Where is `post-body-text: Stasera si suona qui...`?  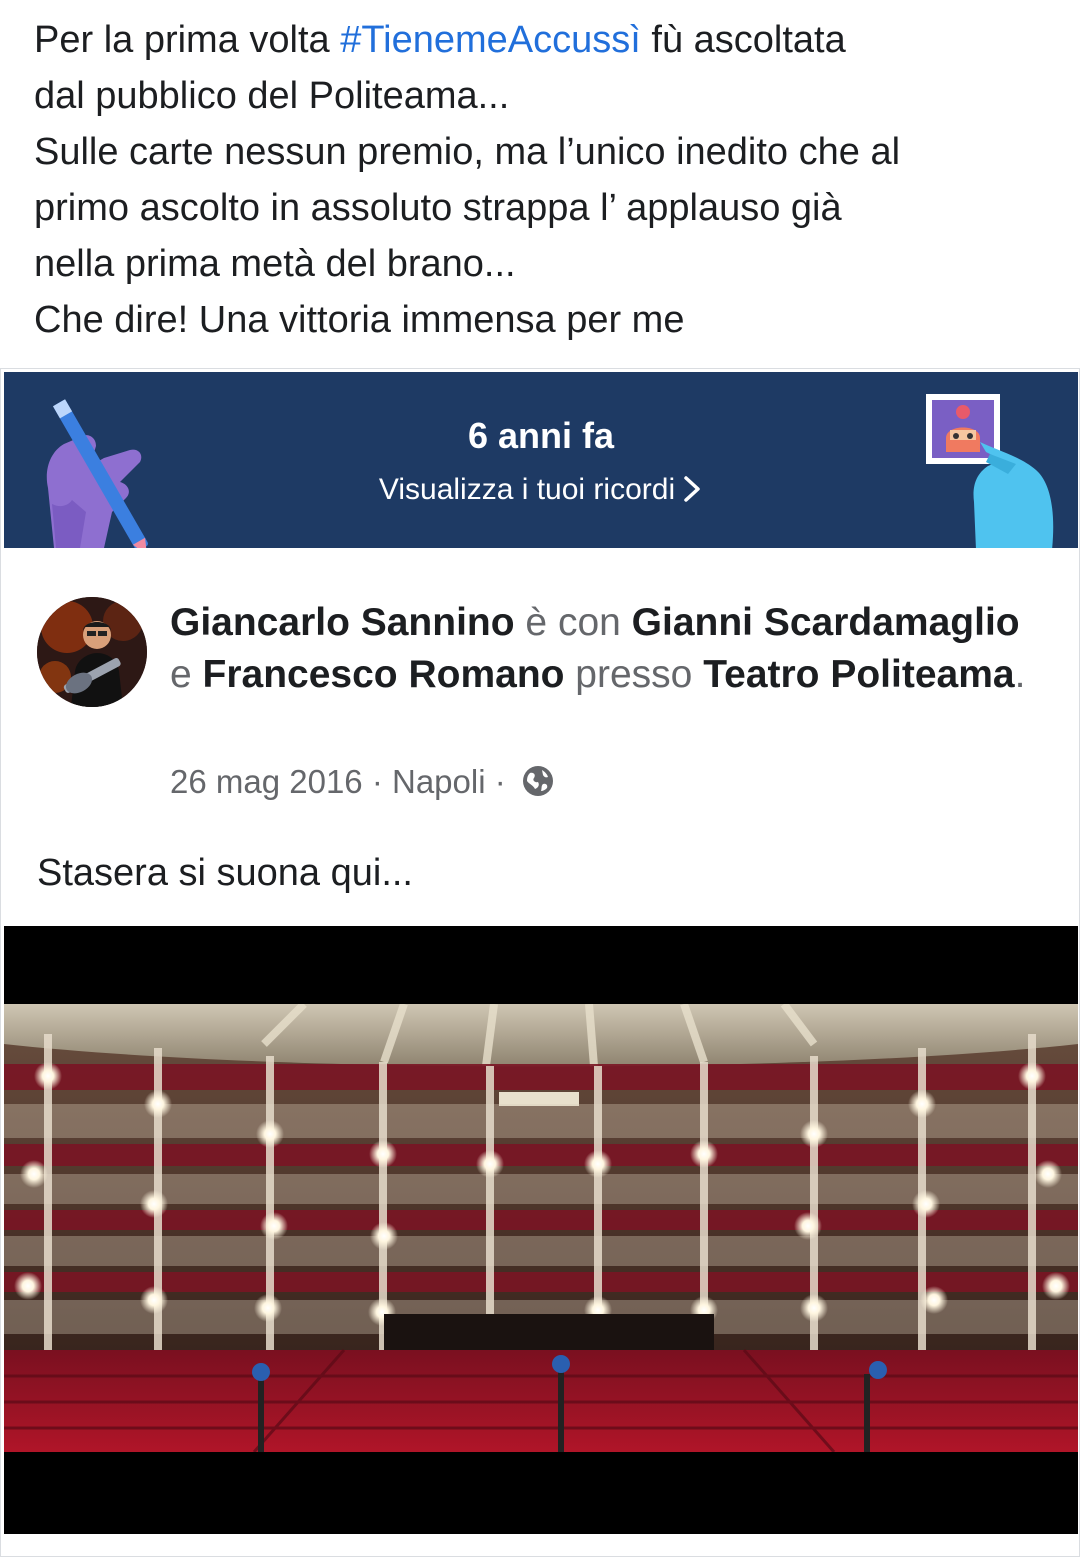
post-body-text: Stasera si suona qui... is located at coordinates (225, 873).